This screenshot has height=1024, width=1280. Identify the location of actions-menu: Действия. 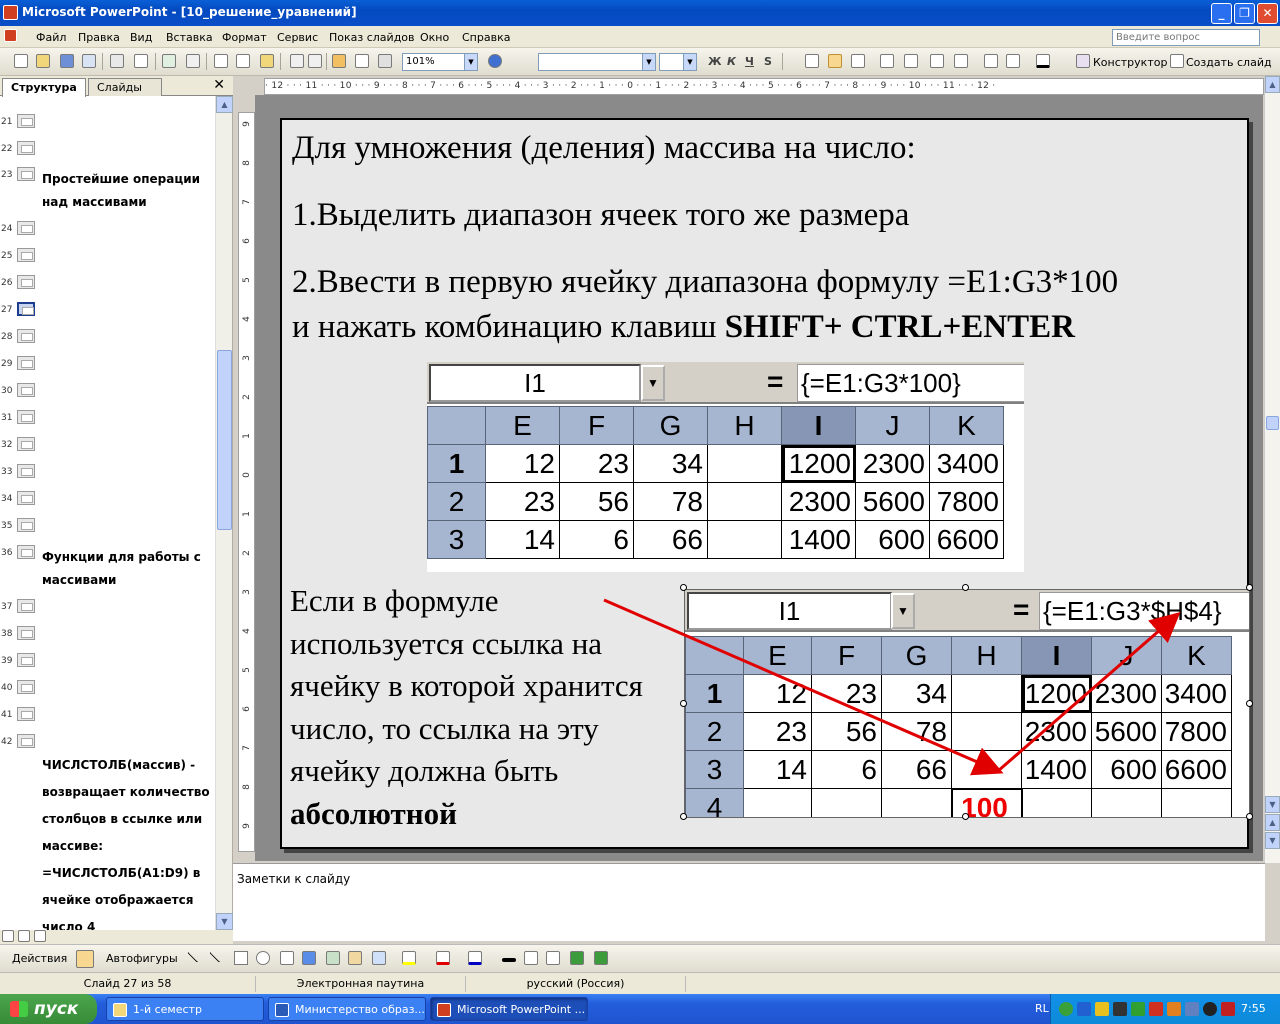
(39, 958).